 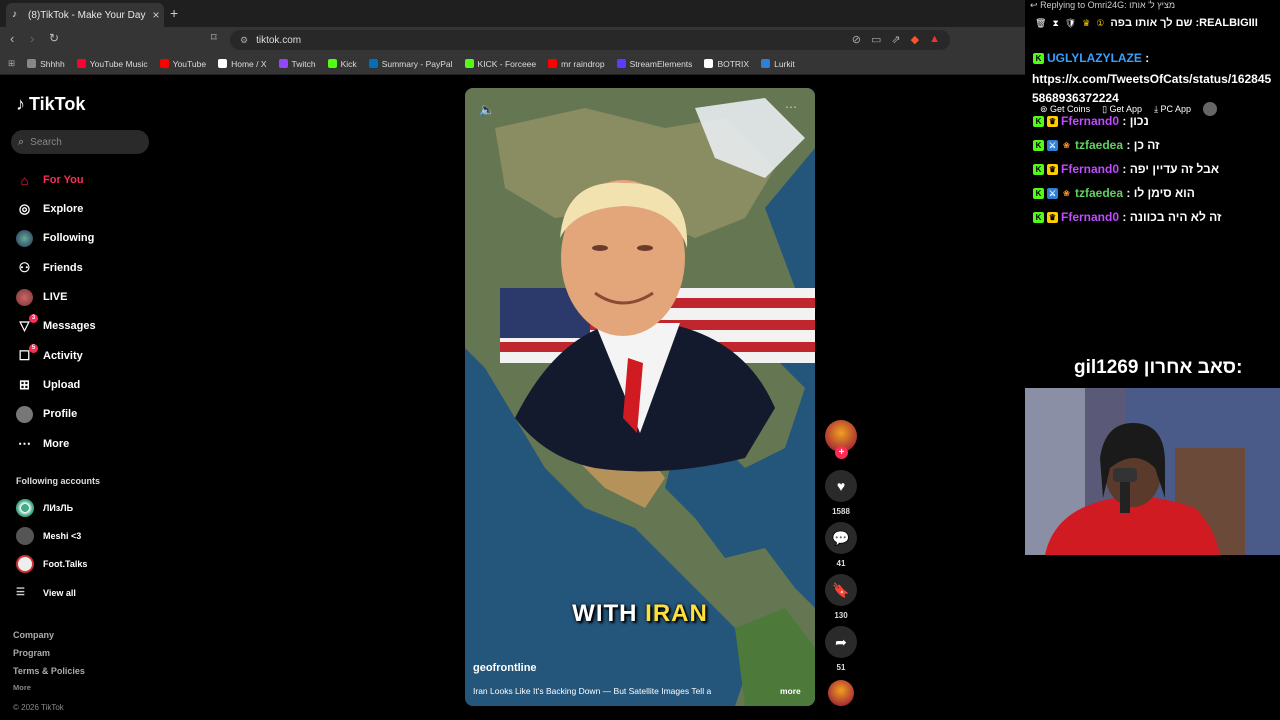 What do you see at coordinates (44, 508) in the screenshot?
I see `account-item: ЛИзЛЬ` at bounding box center [44, 508].